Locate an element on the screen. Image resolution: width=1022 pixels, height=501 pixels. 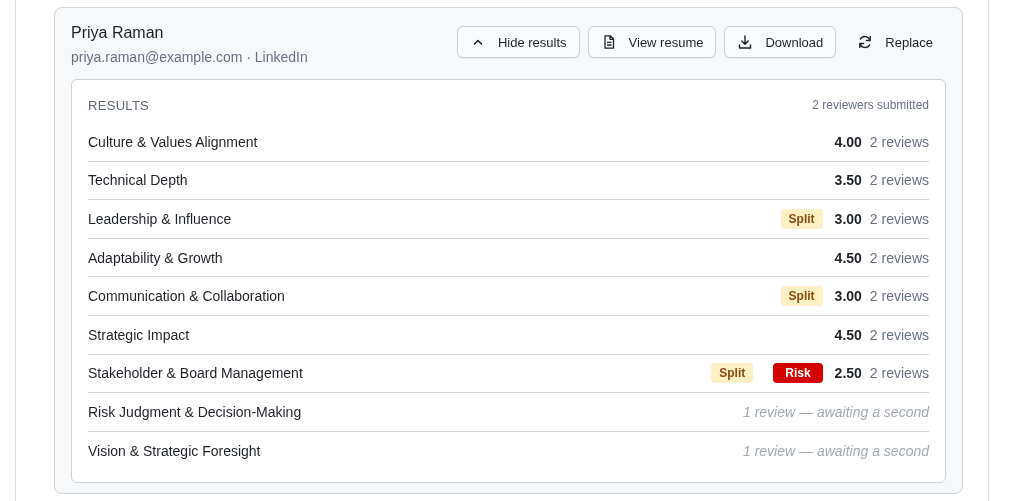
criterion-name: Communication & Collaboration is located at coordinates (186, 296).